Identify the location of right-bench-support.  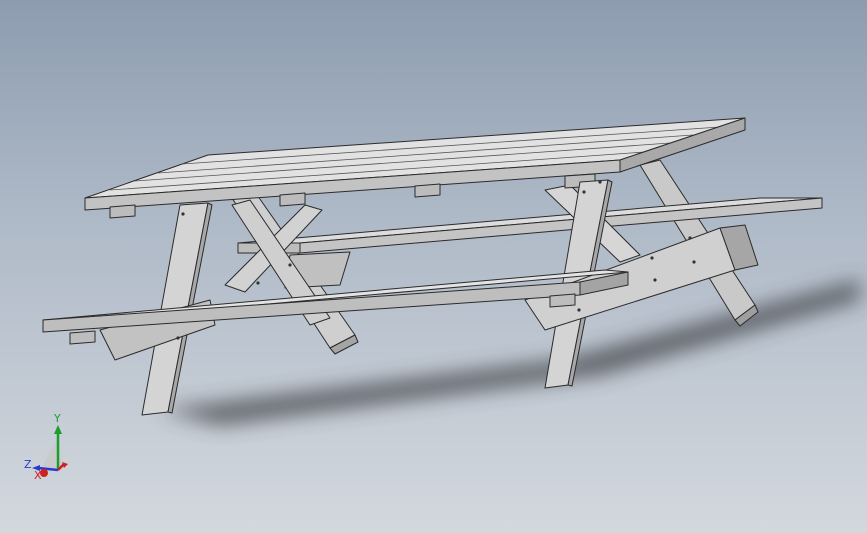
(630, 279).